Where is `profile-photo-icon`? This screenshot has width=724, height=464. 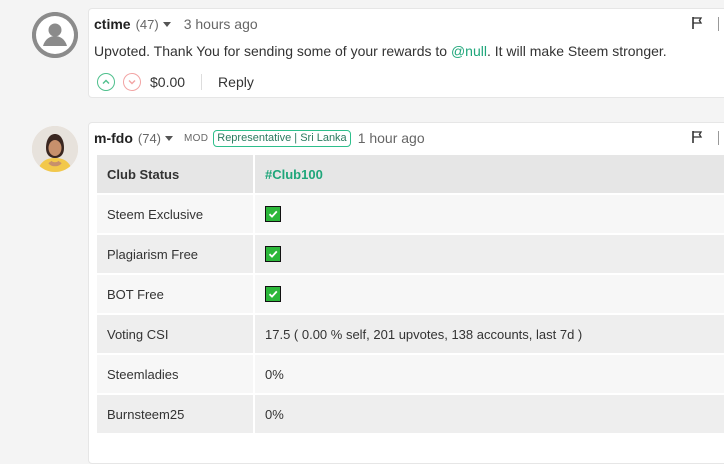 profile-photo-icon is located at coordinates (55, 149).